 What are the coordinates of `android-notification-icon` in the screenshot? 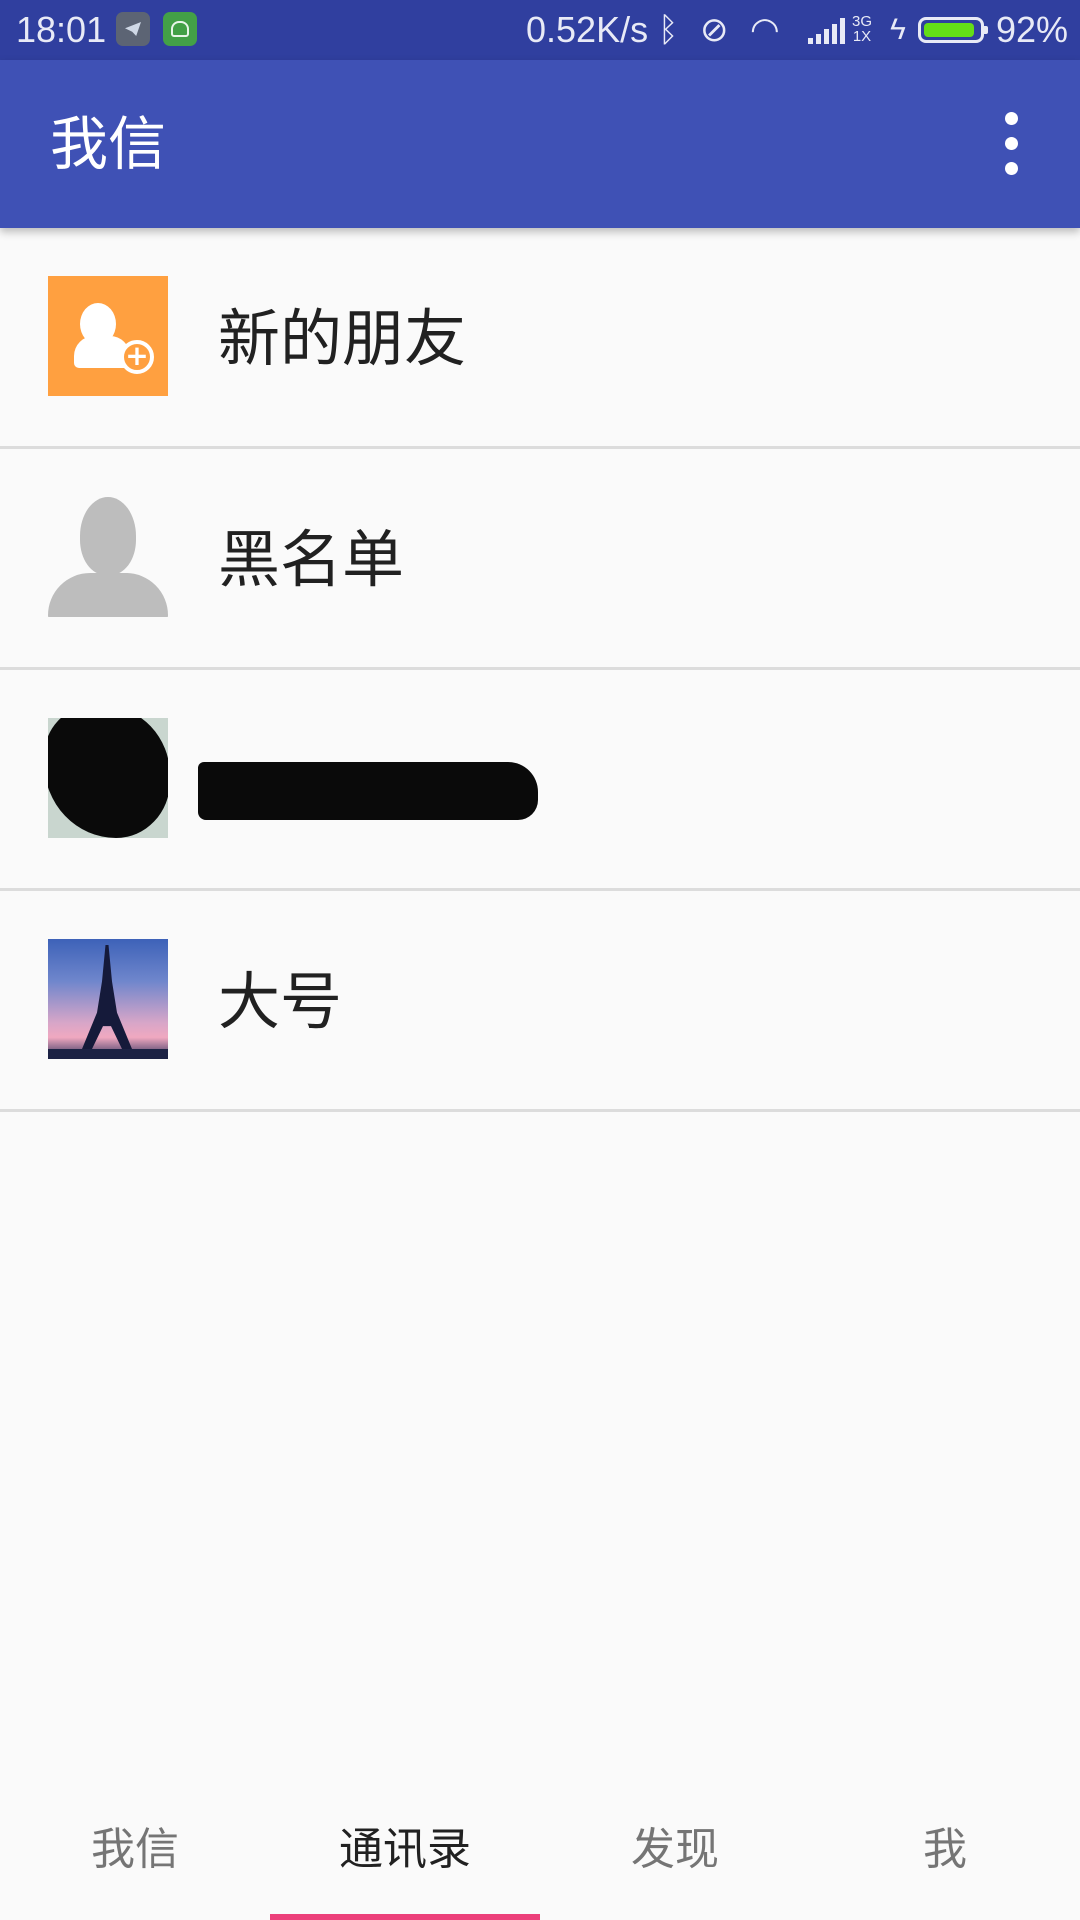 It's located at (180, 29).